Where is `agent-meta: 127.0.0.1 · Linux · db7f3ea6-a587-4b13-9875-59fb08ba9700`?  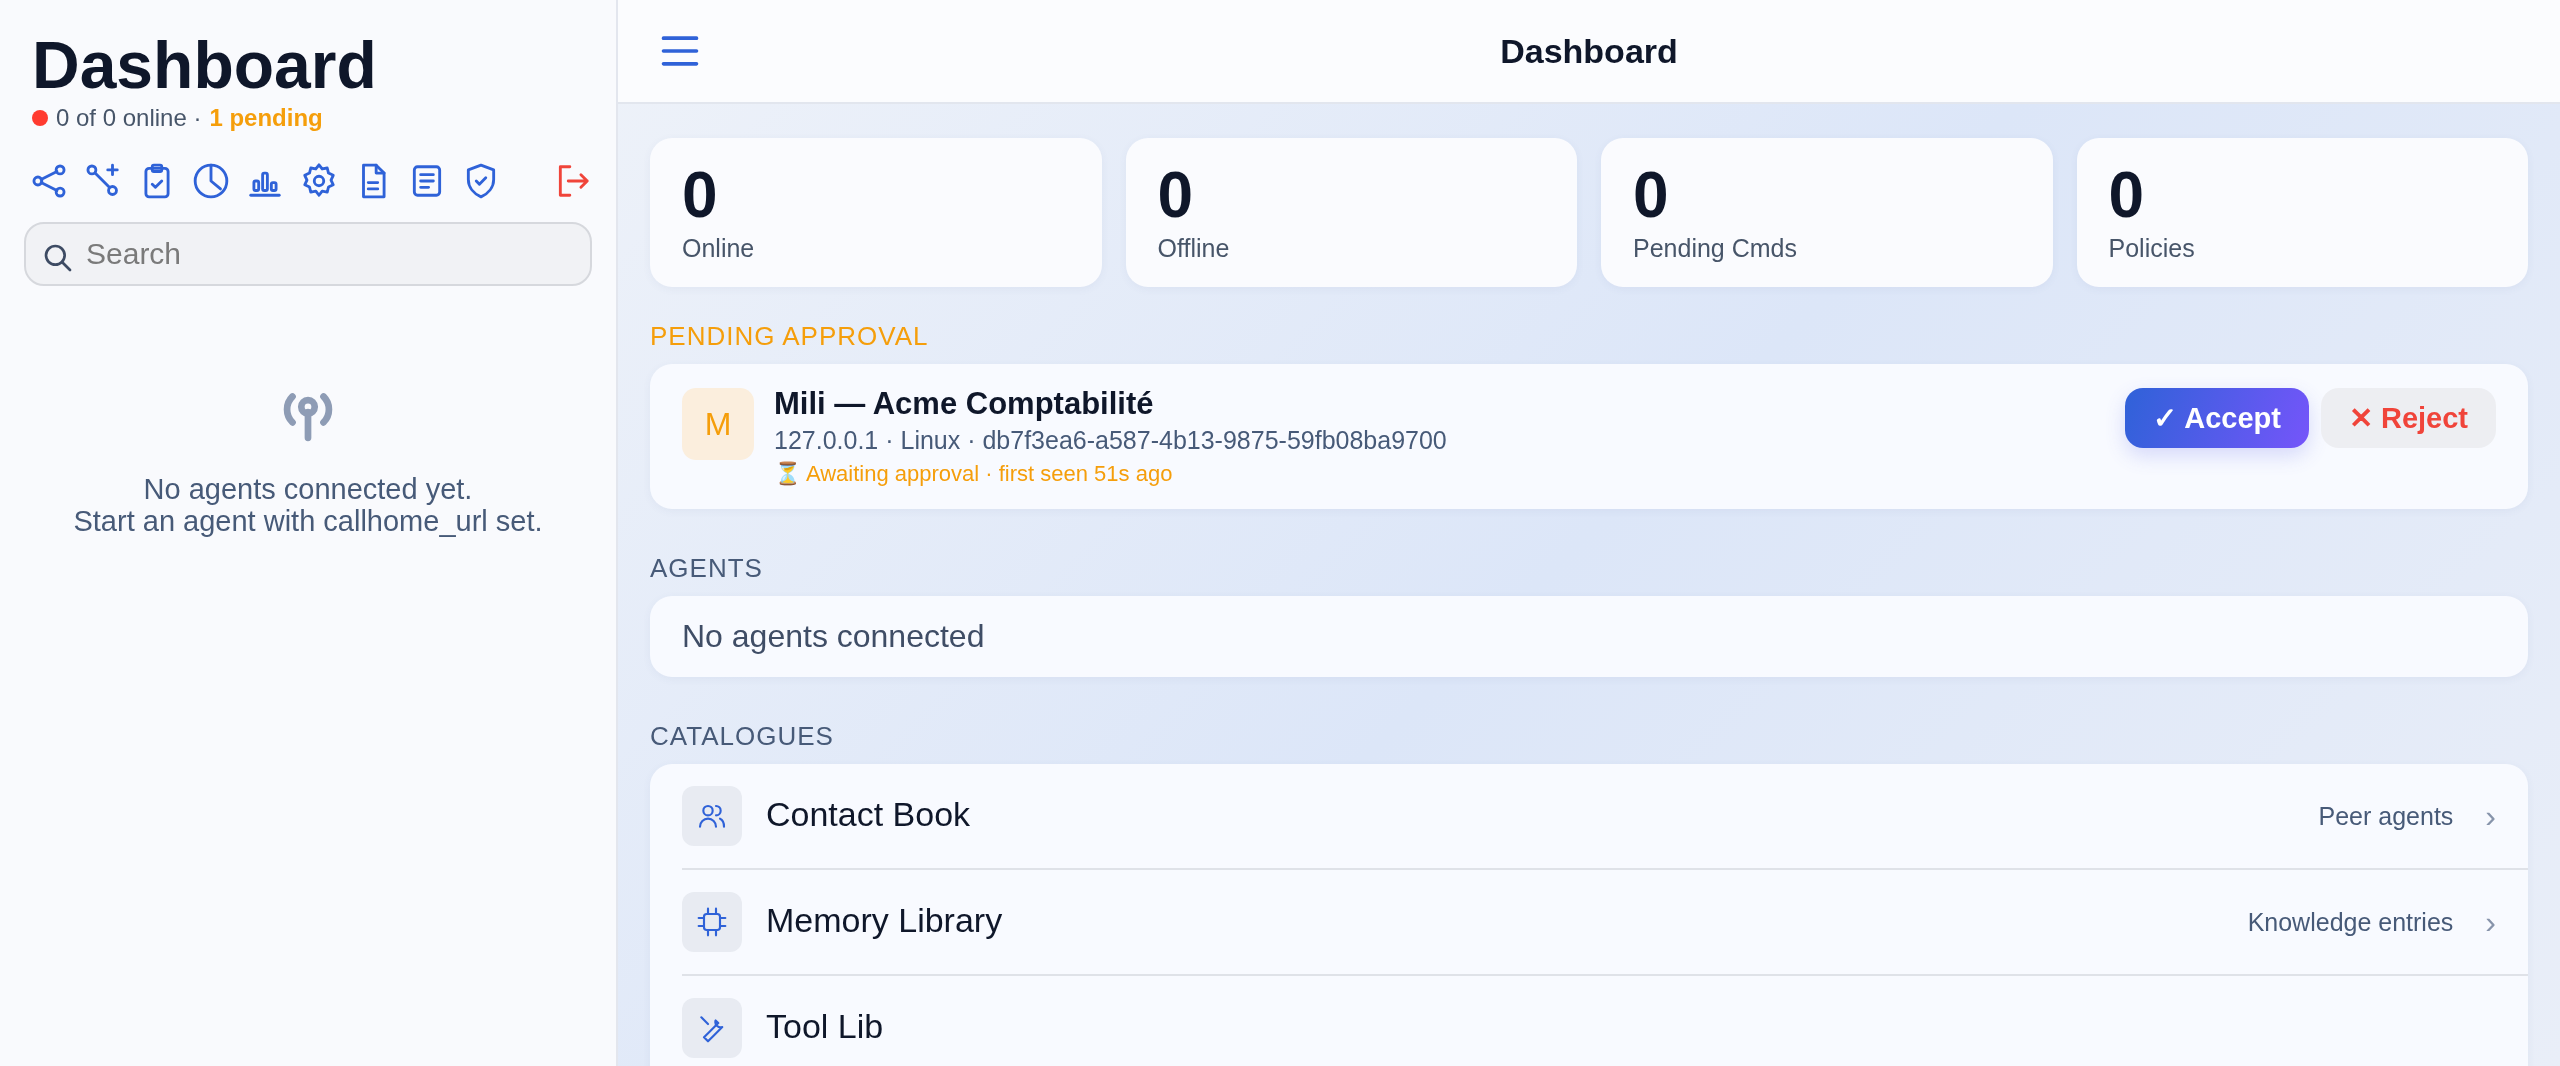 agent-meta: 127.0.0.1 · Linux · db7f3ea6-a587-4b13-9875-59fb08ba9700 is located at coordinates (1111, 441).